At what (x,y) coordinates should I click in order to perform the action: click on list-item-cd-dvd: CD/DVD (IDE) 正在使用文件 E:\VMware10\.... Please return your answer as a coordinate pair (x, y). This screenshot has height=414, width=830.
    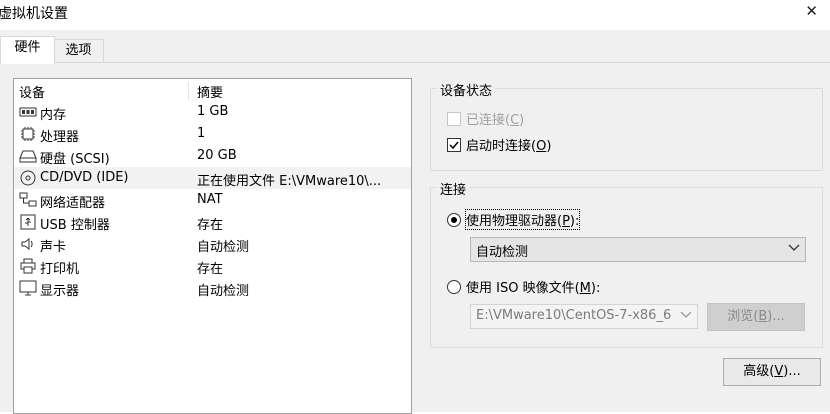
    Looking at the image, I should click on (212, 178).